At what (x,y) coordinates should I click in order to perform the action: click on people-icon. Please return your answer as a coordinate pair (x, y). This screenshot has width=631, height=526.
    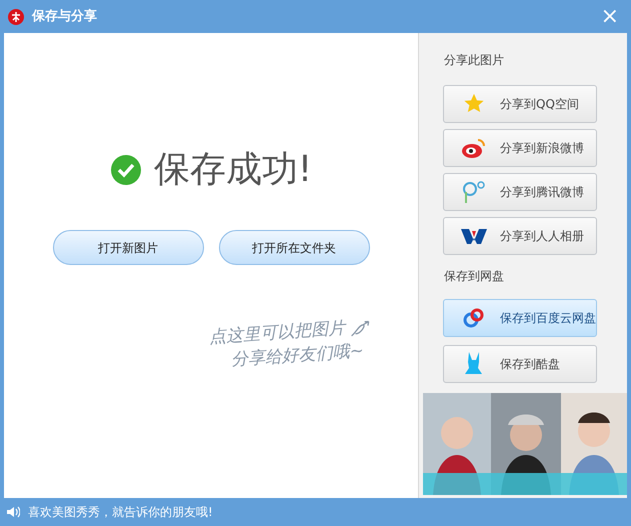
    Looking at the image, I should click on (474, 236).